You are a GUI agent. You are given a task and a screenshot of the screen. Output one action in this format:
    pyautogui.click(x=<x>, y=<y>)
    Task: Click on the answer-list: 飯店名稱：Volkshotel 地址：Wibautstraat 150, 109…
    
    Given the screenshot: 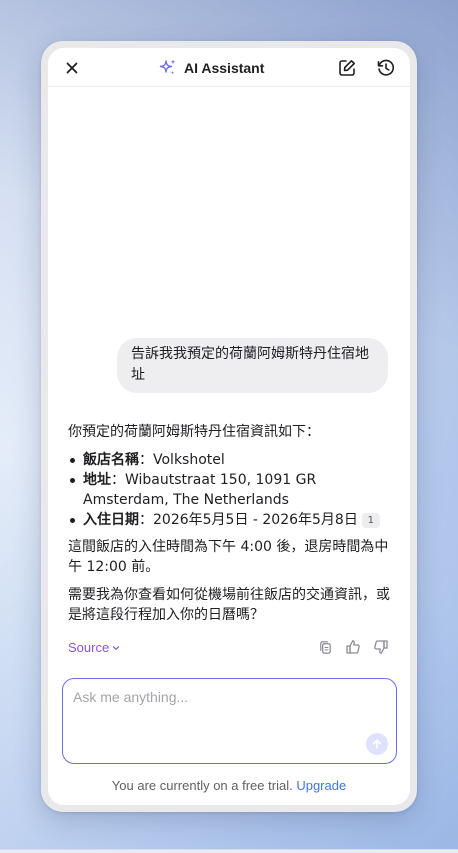 What is the action you would take?
    pyautogui.click(x=229, y=490)
    